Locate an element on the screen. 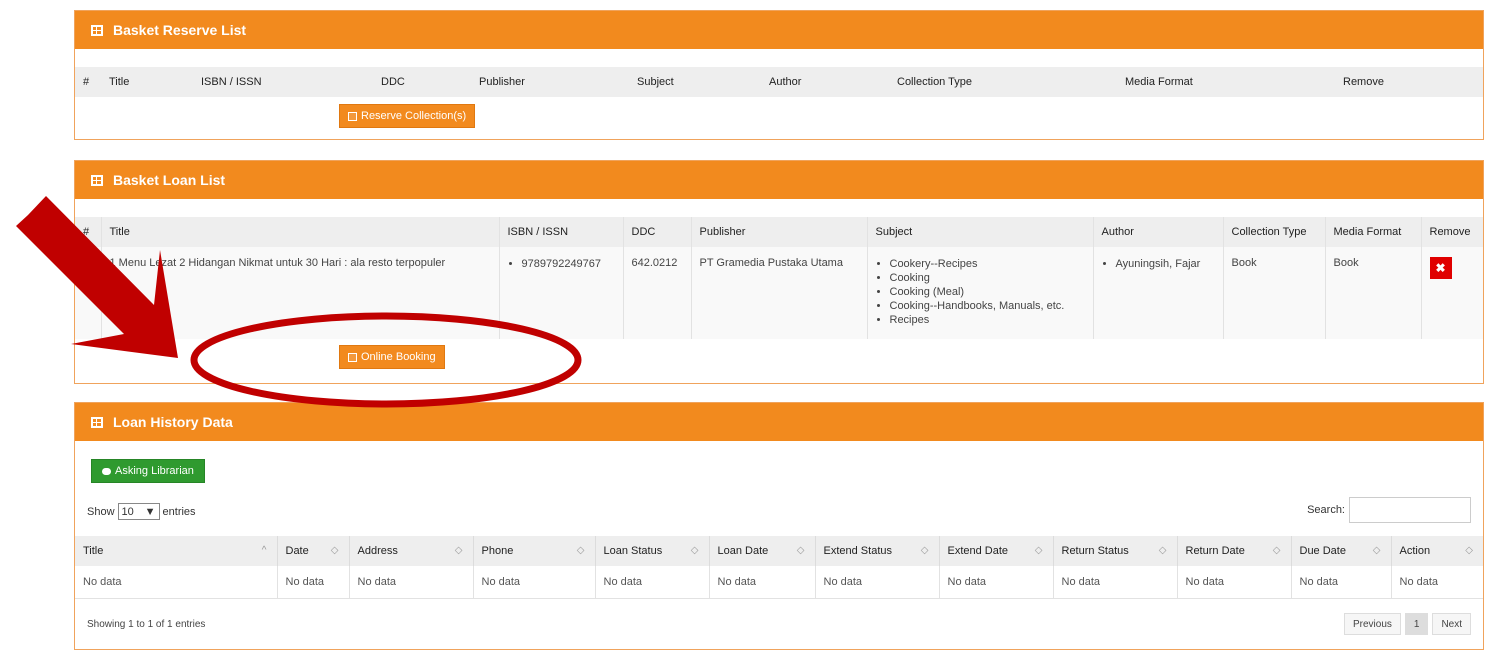 The height and width of the screenshot is (657, 1500). col-title-label: Title is located at coordinates (93, 551).